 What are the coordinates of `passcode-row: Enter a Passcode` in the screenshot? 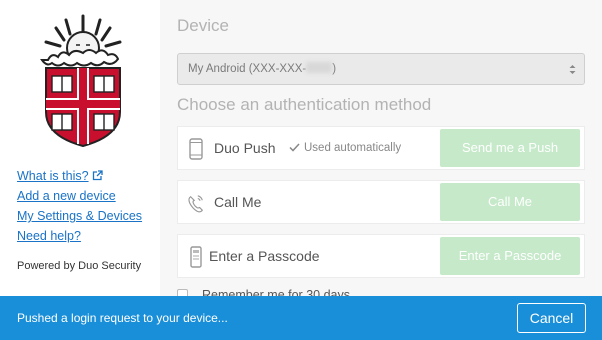 It's located at (381, 256).